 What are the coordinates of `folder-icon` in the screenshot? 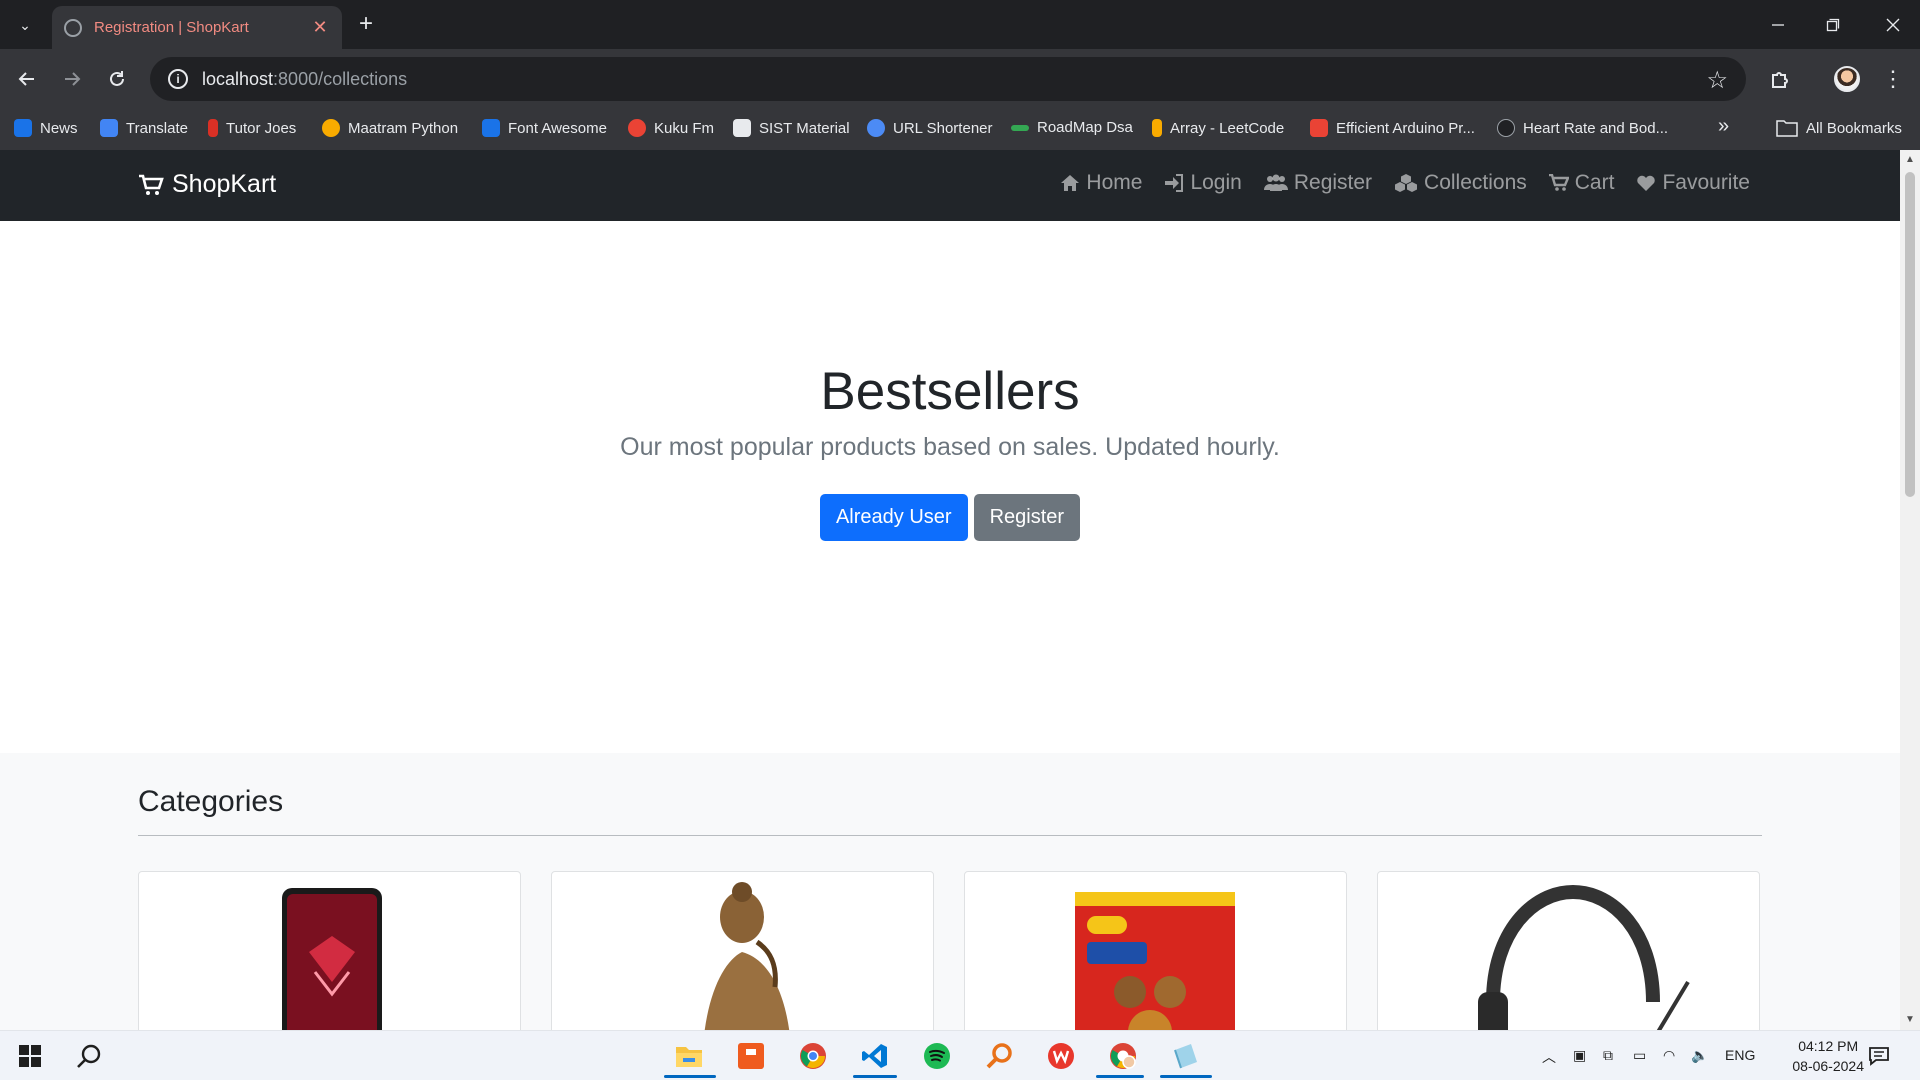 It's located at (689, 1057).